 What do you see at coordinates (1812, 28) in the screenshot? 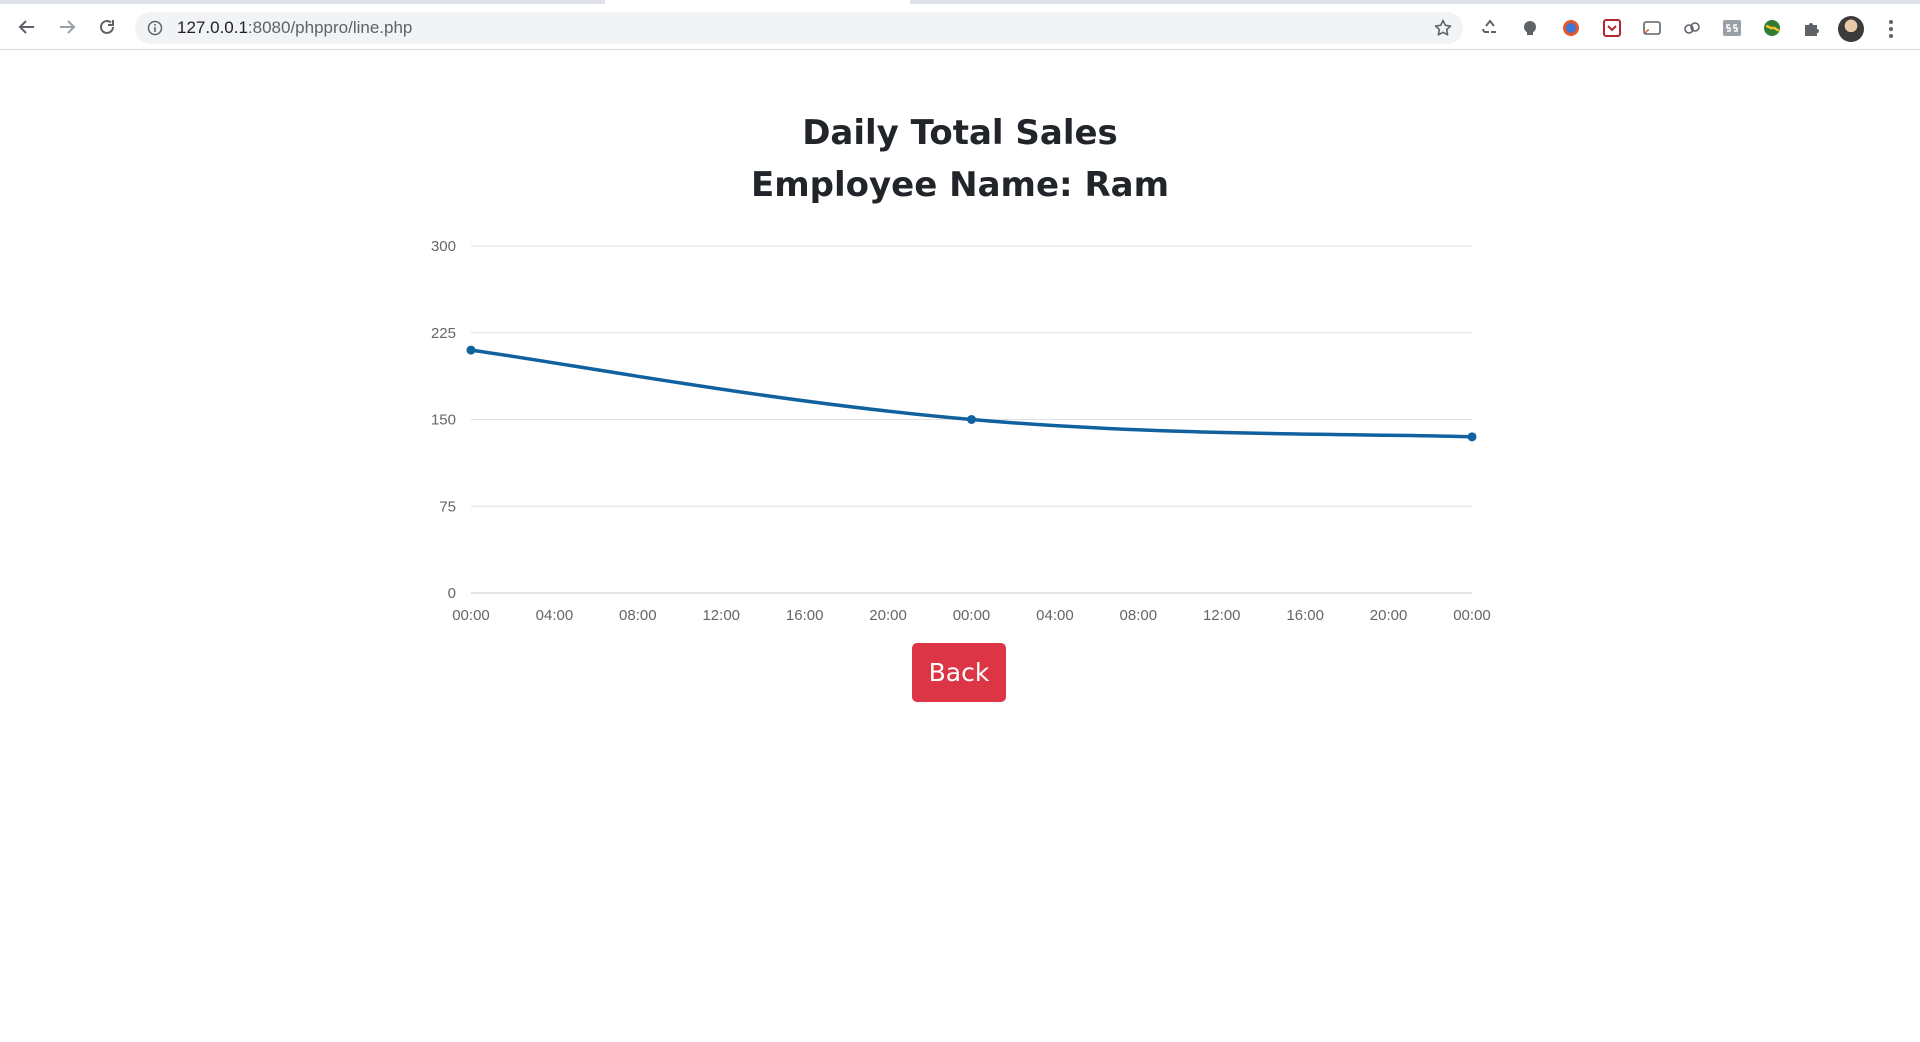
I see `puzzle-extensions-icon` at bounding box center [1812, 28].